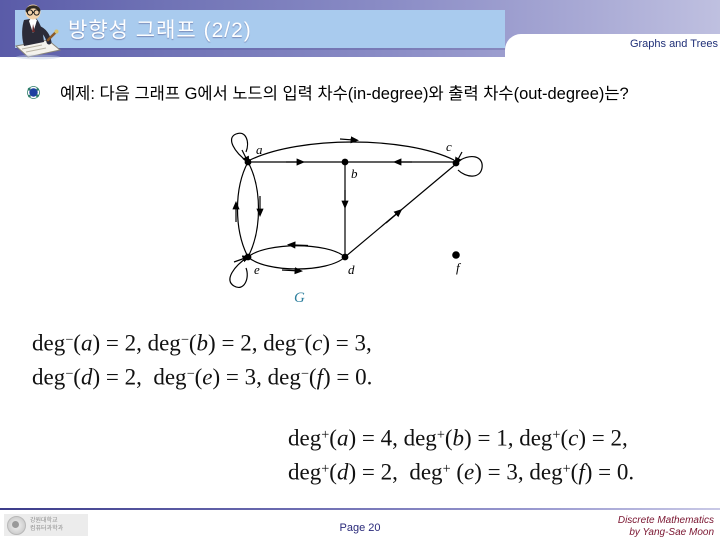 This screenshot has width=720, height=540. Describe the element at coordinates (456, 255) in the screenshot. I see `node-f` at that location.